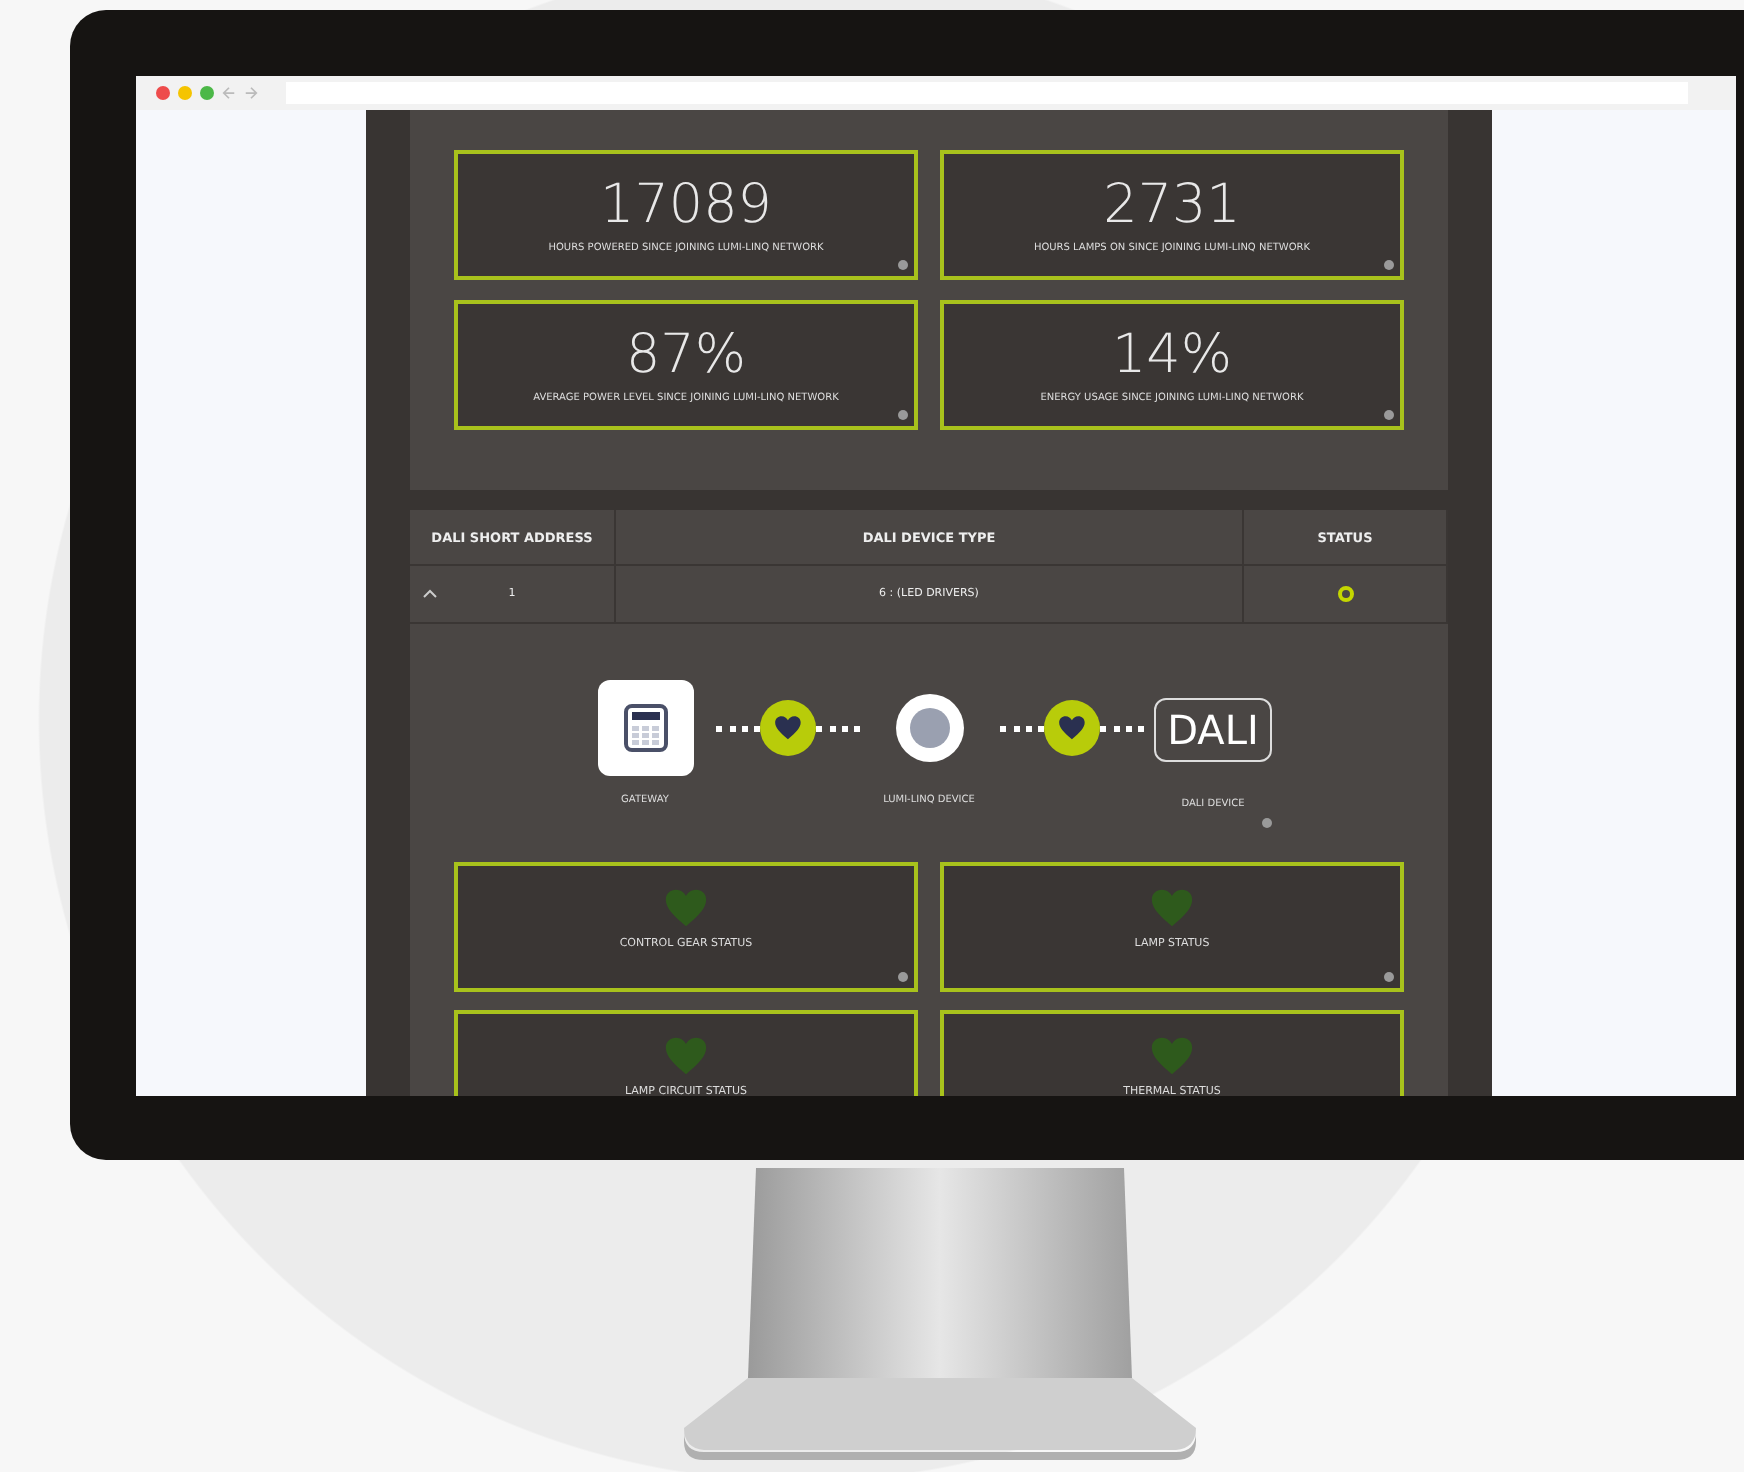 The image size is (1744, 1472). Describe the element at coordinates (1172, 206) in the screenshot. I see `stat-value: 2731` at that location.